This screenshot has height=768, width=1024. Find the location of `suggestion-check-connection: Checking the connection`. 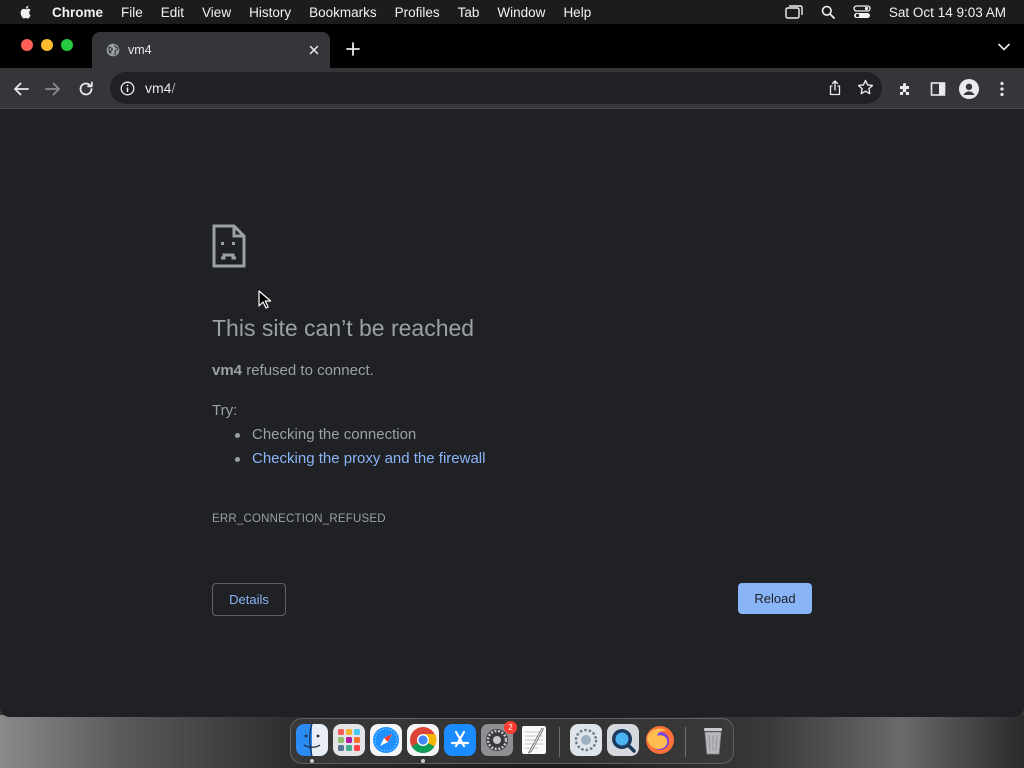

suggestion-check-connection: Checking the connection is located at coordinates (359, 438).